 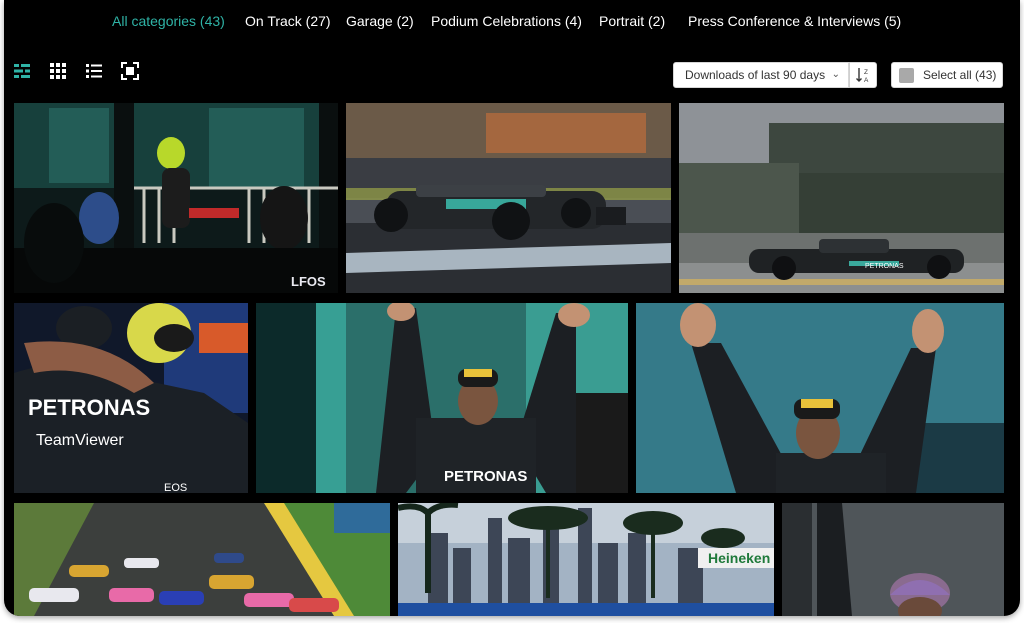 What do you see at coordinates (308, 281) in the screenshot?
I see `photo-logo-text: LFOS` at bounding box center [308, 281].